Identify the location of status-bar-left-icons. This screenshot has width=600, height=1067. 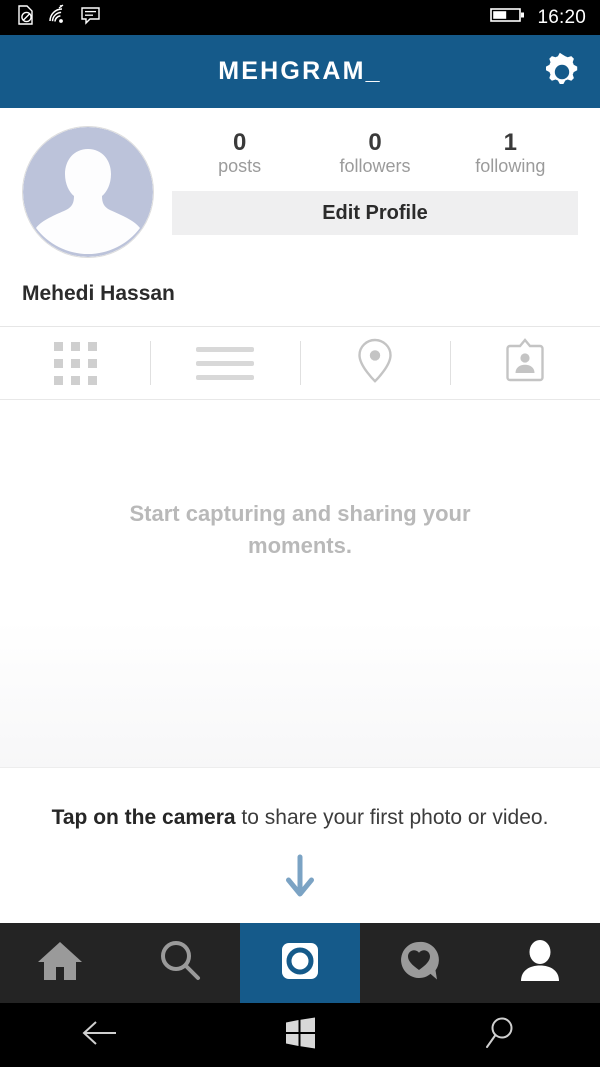
(58, 17).